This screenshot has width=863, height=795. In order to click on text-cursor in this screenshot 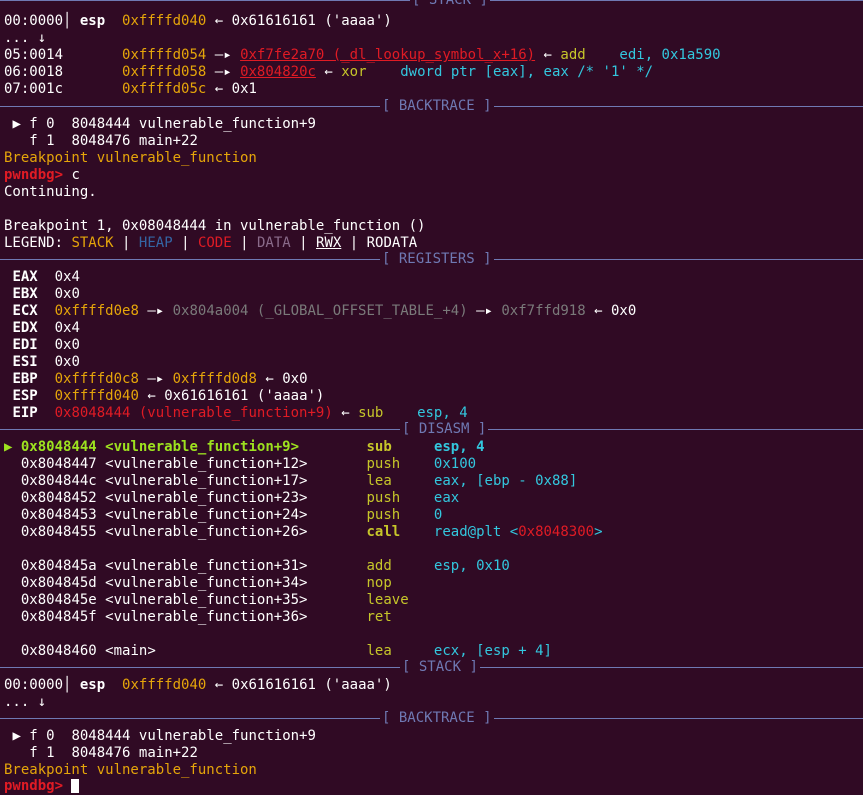, I will do `click(75, 786)`.